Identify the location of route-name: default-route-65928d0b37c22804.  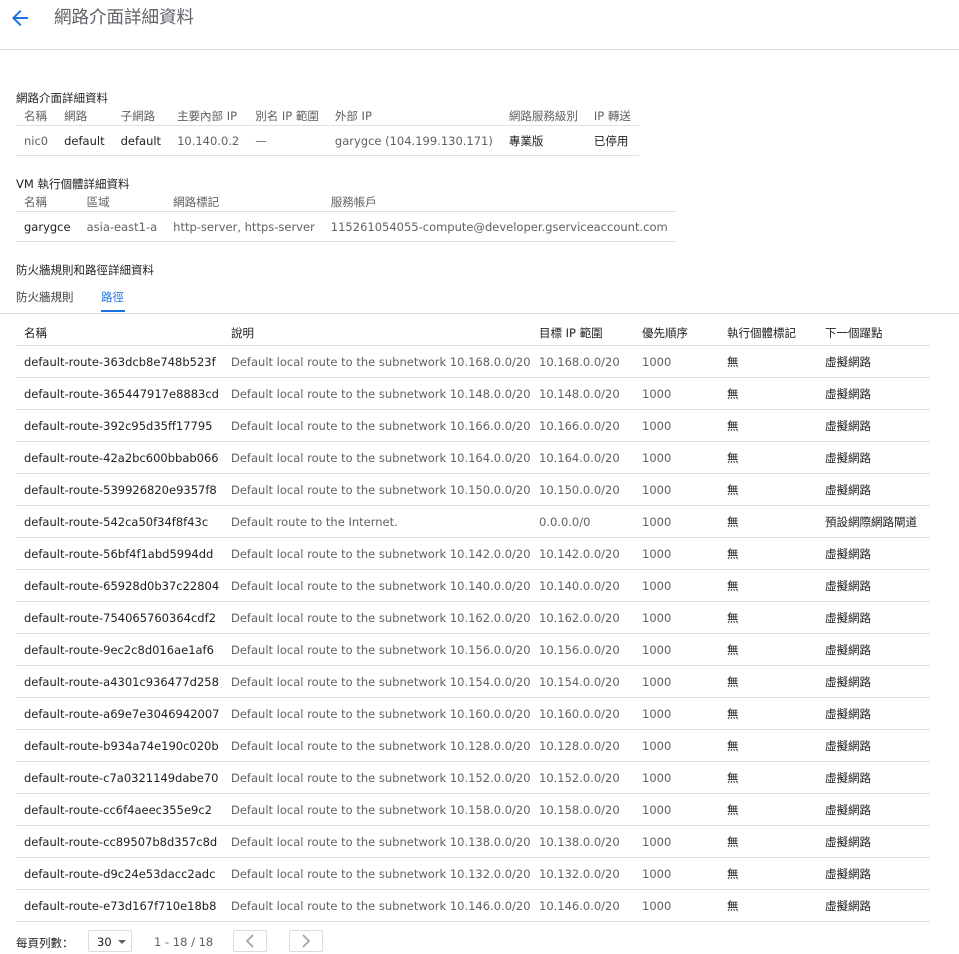
(119, 585).